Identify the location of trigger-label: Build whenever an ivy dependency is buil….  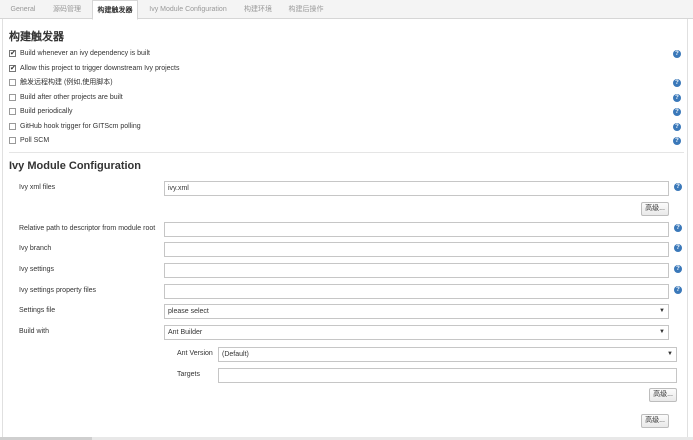
(85, 53).